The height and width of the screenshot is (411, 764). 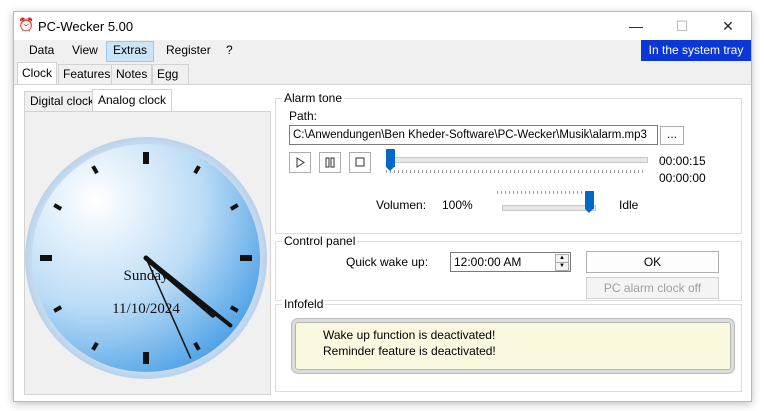 I want to click on pause-button, so click(x=330, y=162).